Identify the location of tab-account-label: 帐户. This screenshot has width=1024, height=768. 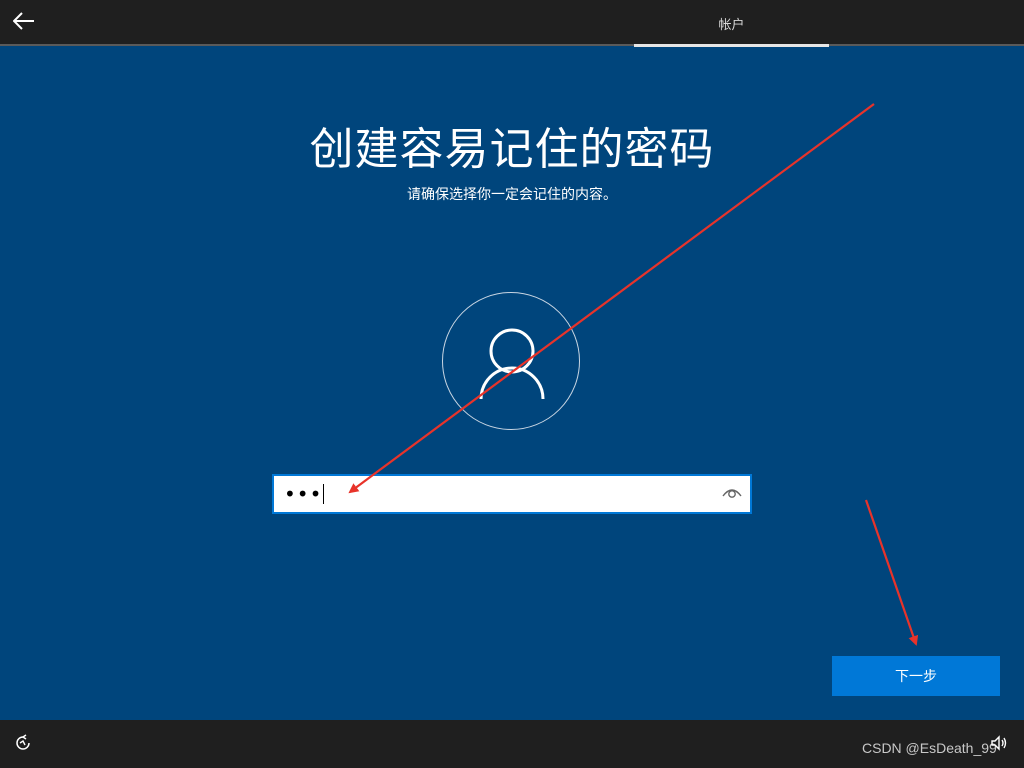
(731, 25).